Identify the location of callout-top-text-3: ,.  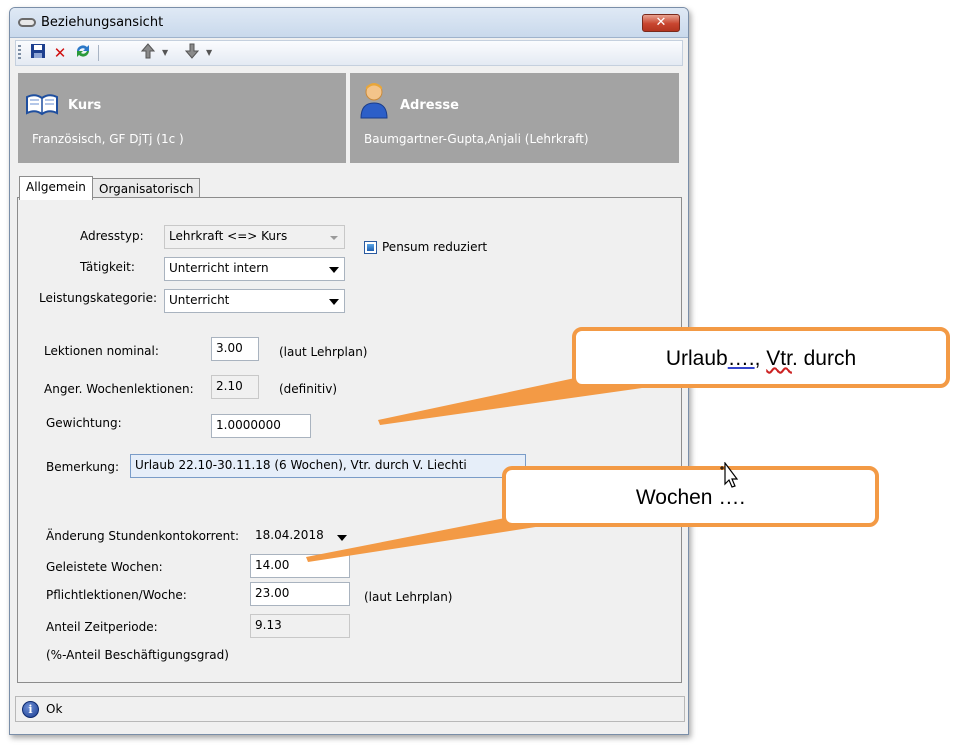
(760, 358).